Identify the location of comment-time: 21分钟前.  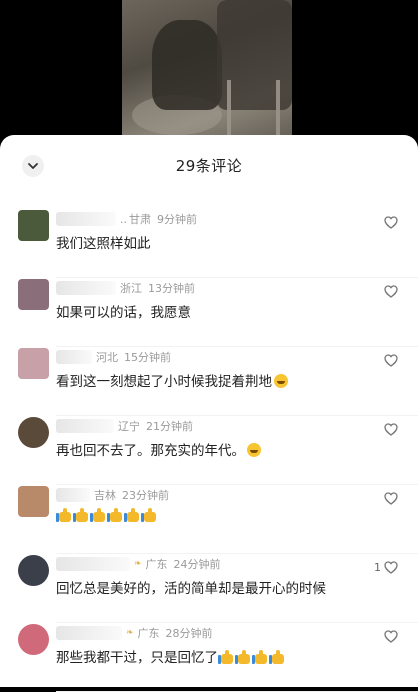
(169, 426).